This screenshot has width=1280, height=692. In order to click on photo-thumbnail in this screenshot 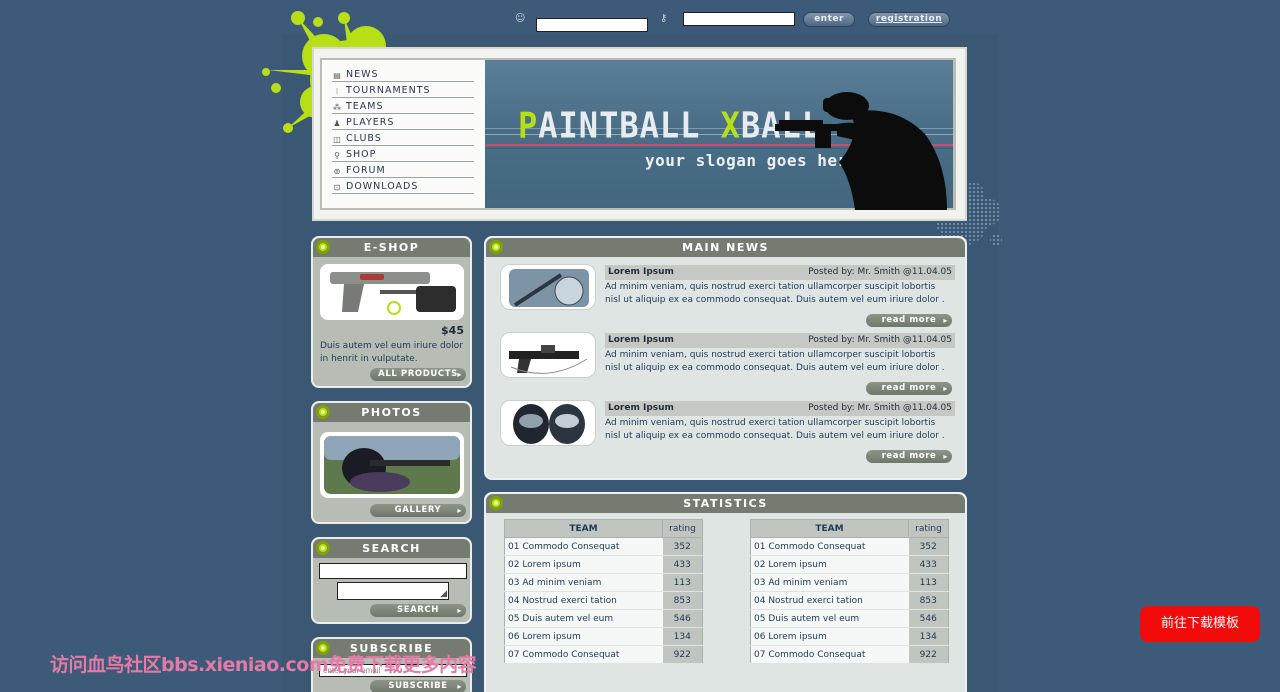, I will do `click(392, 465)`.